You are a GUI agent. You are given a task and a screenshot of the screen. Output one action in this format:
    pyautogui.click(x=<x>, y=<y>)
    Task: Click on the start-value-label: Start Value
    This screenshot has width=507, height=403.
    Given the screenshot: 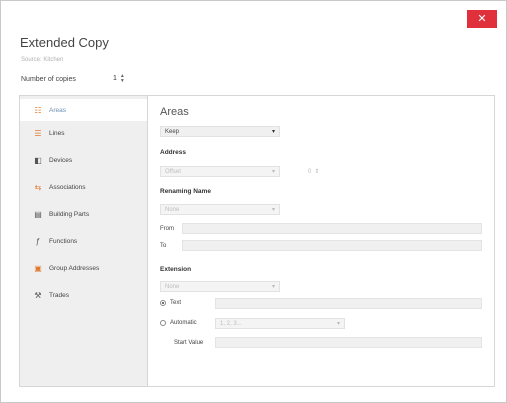 What is the action you would take?
    pyautogui.click(x=189, y=343)
    